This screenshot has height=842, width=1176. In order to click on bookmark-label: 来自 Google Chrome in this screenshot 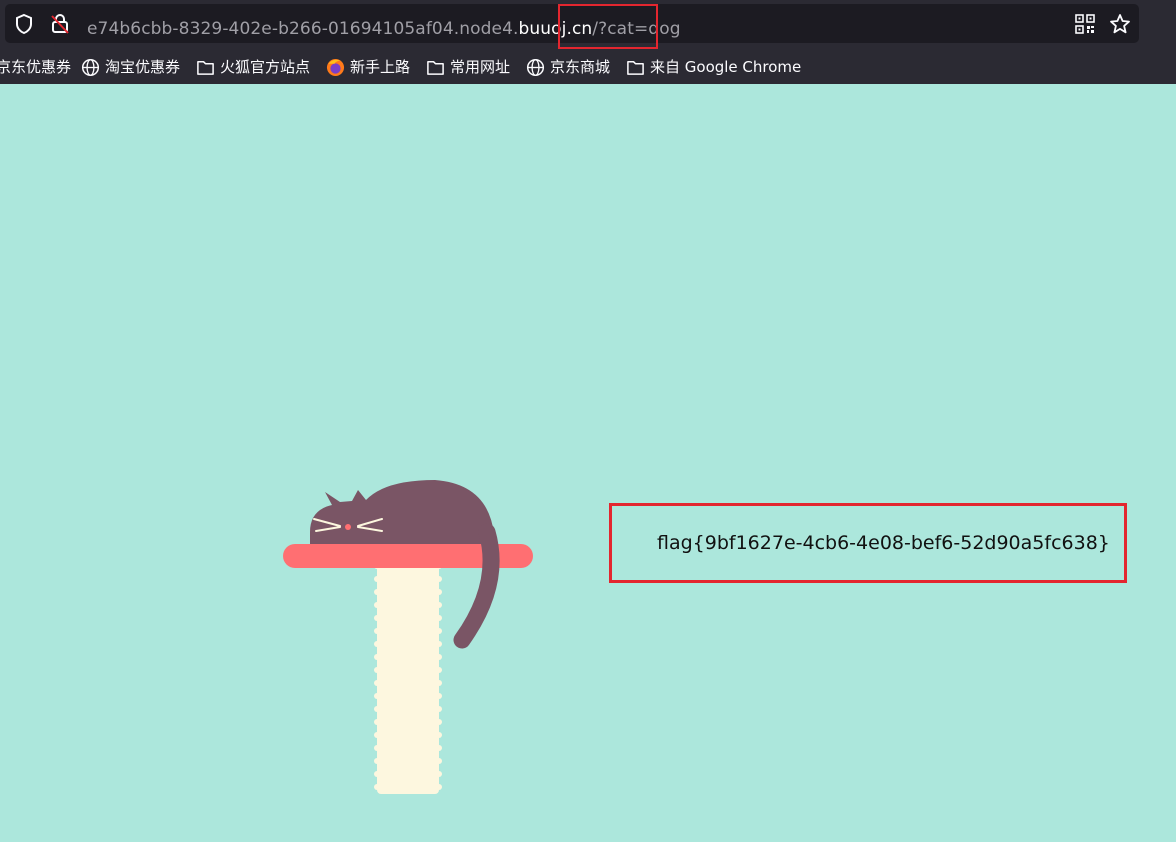, I will do `click(726, 67)`.